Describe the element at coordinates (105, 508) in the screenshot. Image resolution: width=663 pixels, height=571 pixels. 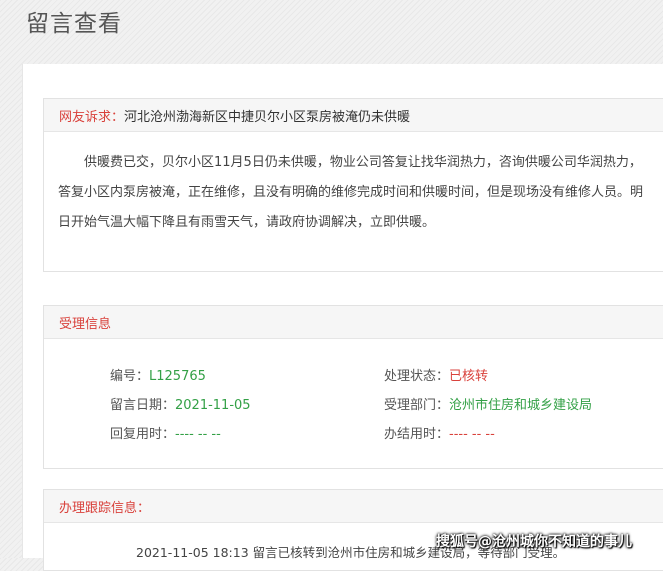
I see `tracking-label: 办理跟踪信息：` at that location.